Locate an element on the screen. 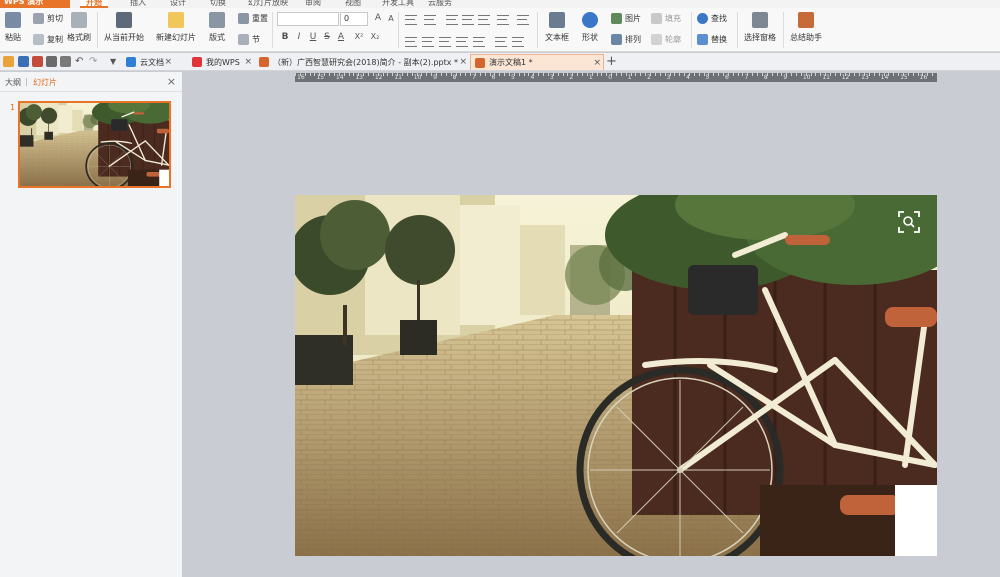 This screenshot has width=1000, height=577. print-icon is located at coordinates (51, 61).